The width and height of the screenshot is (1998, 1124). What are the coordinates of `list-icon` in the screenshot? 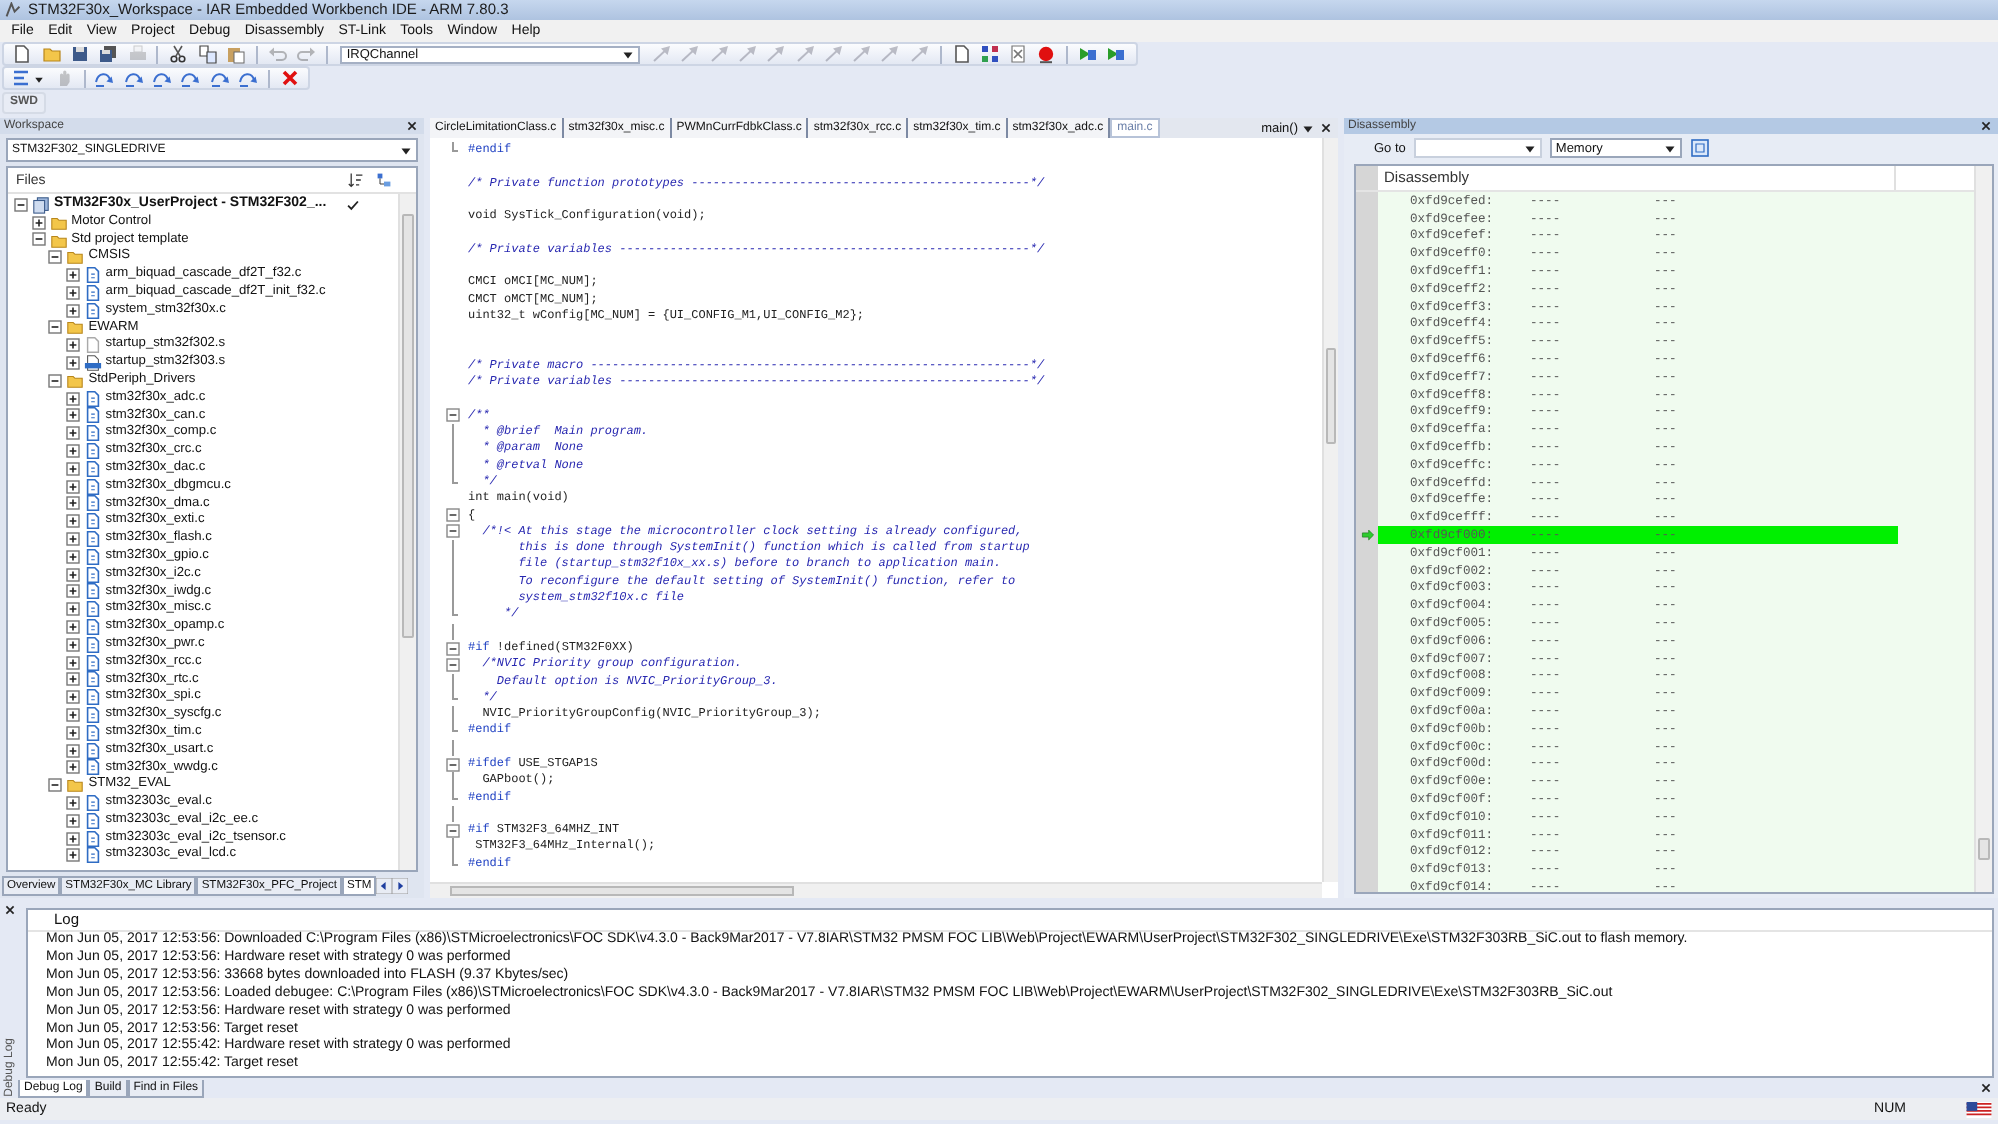 It's located at (22, 78).